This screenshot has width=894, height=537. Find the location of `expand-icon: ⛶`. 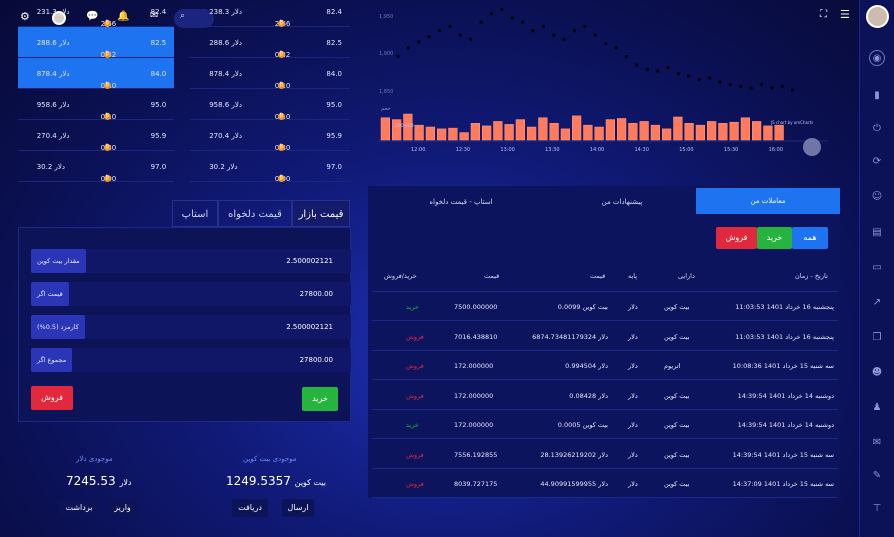

expand-icon: ⛶ is located at coordinates (823, 14).